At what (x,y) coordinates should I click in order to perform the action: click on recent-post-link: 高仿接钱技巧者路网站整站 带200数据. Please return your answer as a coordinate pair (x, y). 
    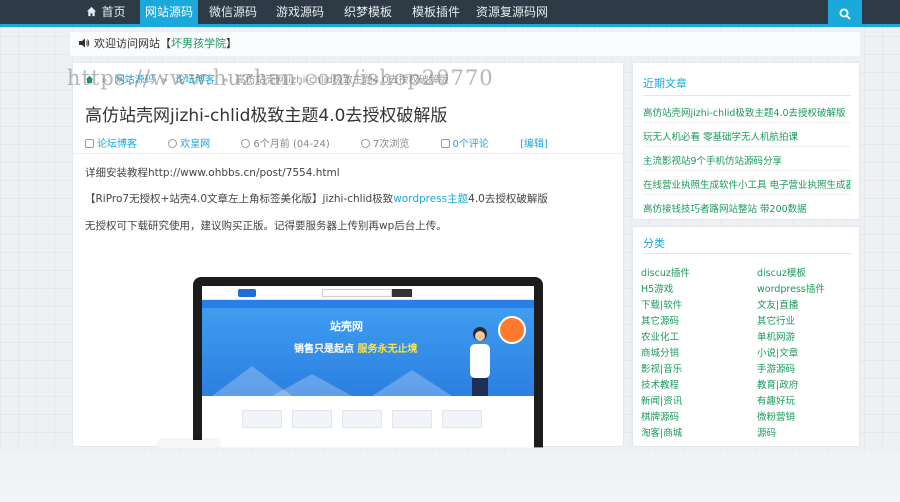
    Looking at the image, I should click on (747, 208).